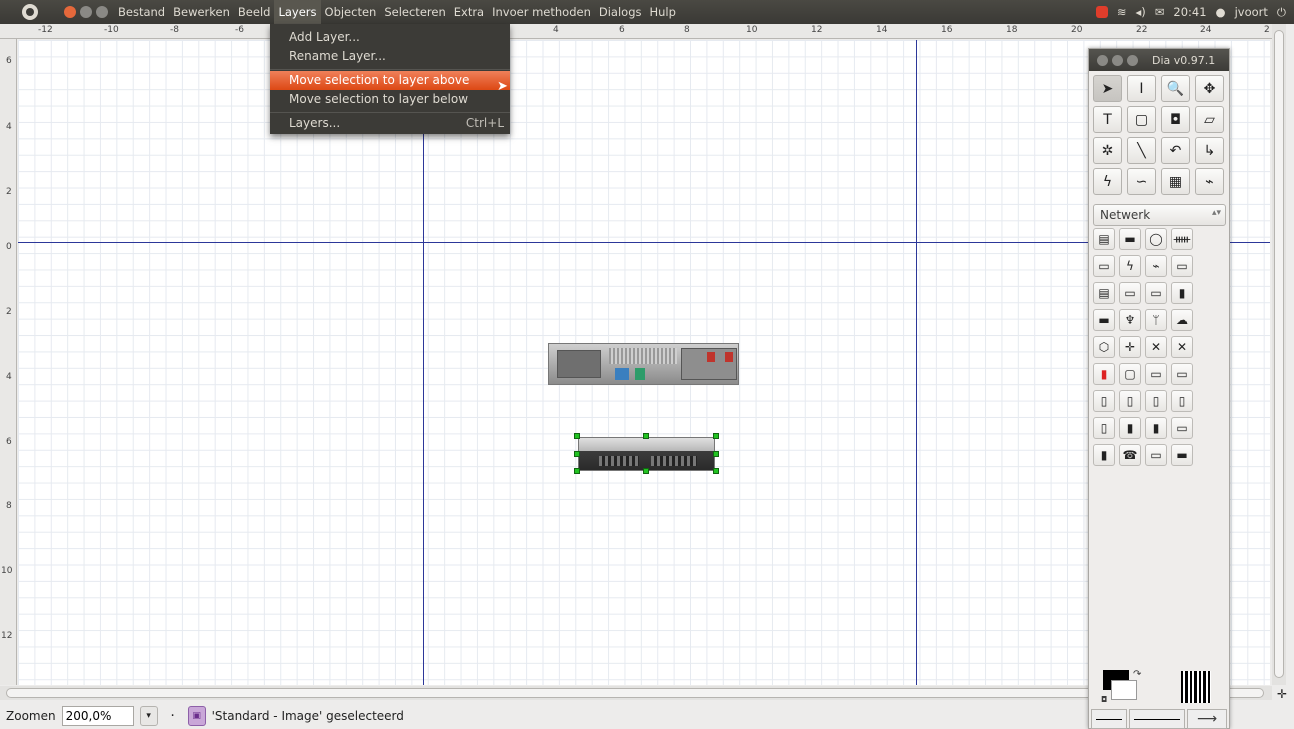  What do you see at coordinates (1182, 266) in the screenshot?
I see `modem-icon: ▭` at bounding box center [1182, 266].